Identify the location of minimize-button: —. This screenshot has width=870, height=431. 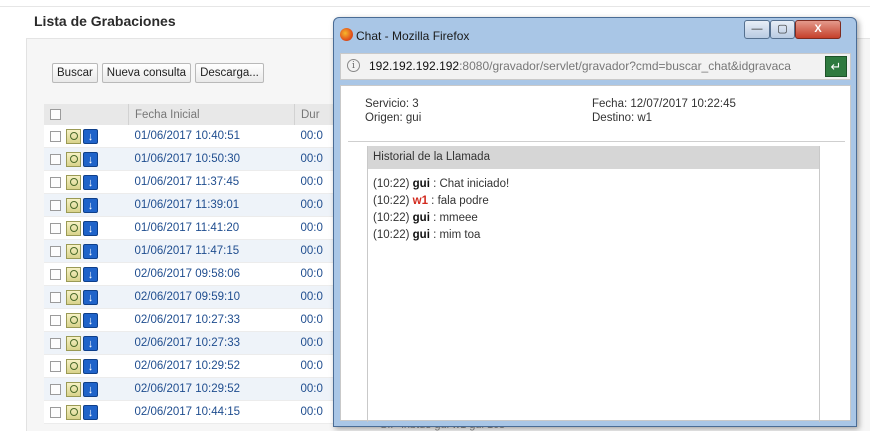
(757, 29).